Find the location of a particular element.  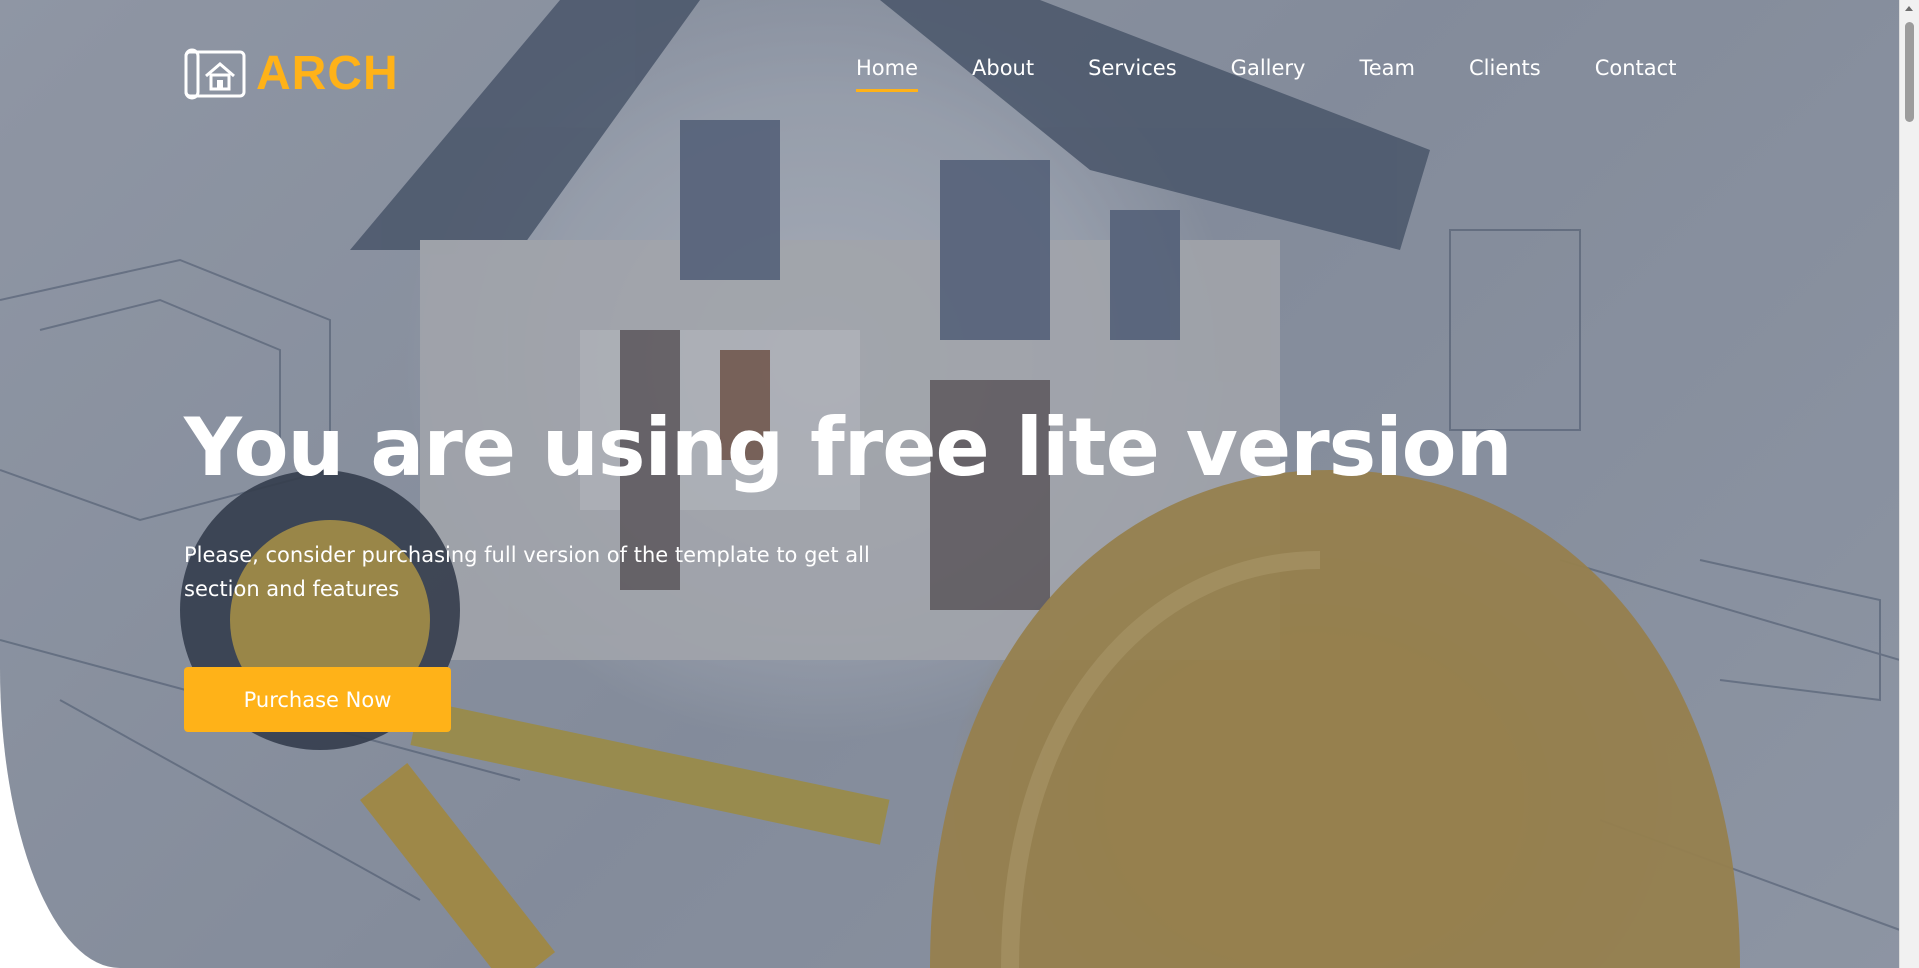

nav-item-gallery: Gallery is located at coordinates (1268, 74).